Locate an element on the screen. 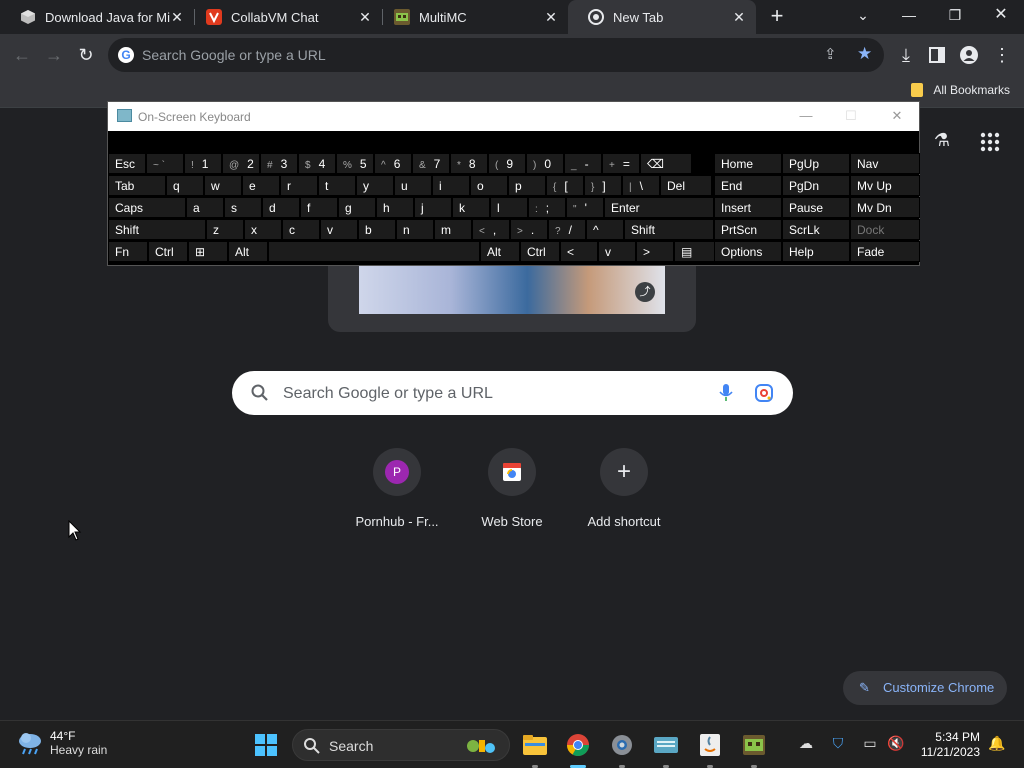  voice-search-icon is located at coordinates (726, 393).